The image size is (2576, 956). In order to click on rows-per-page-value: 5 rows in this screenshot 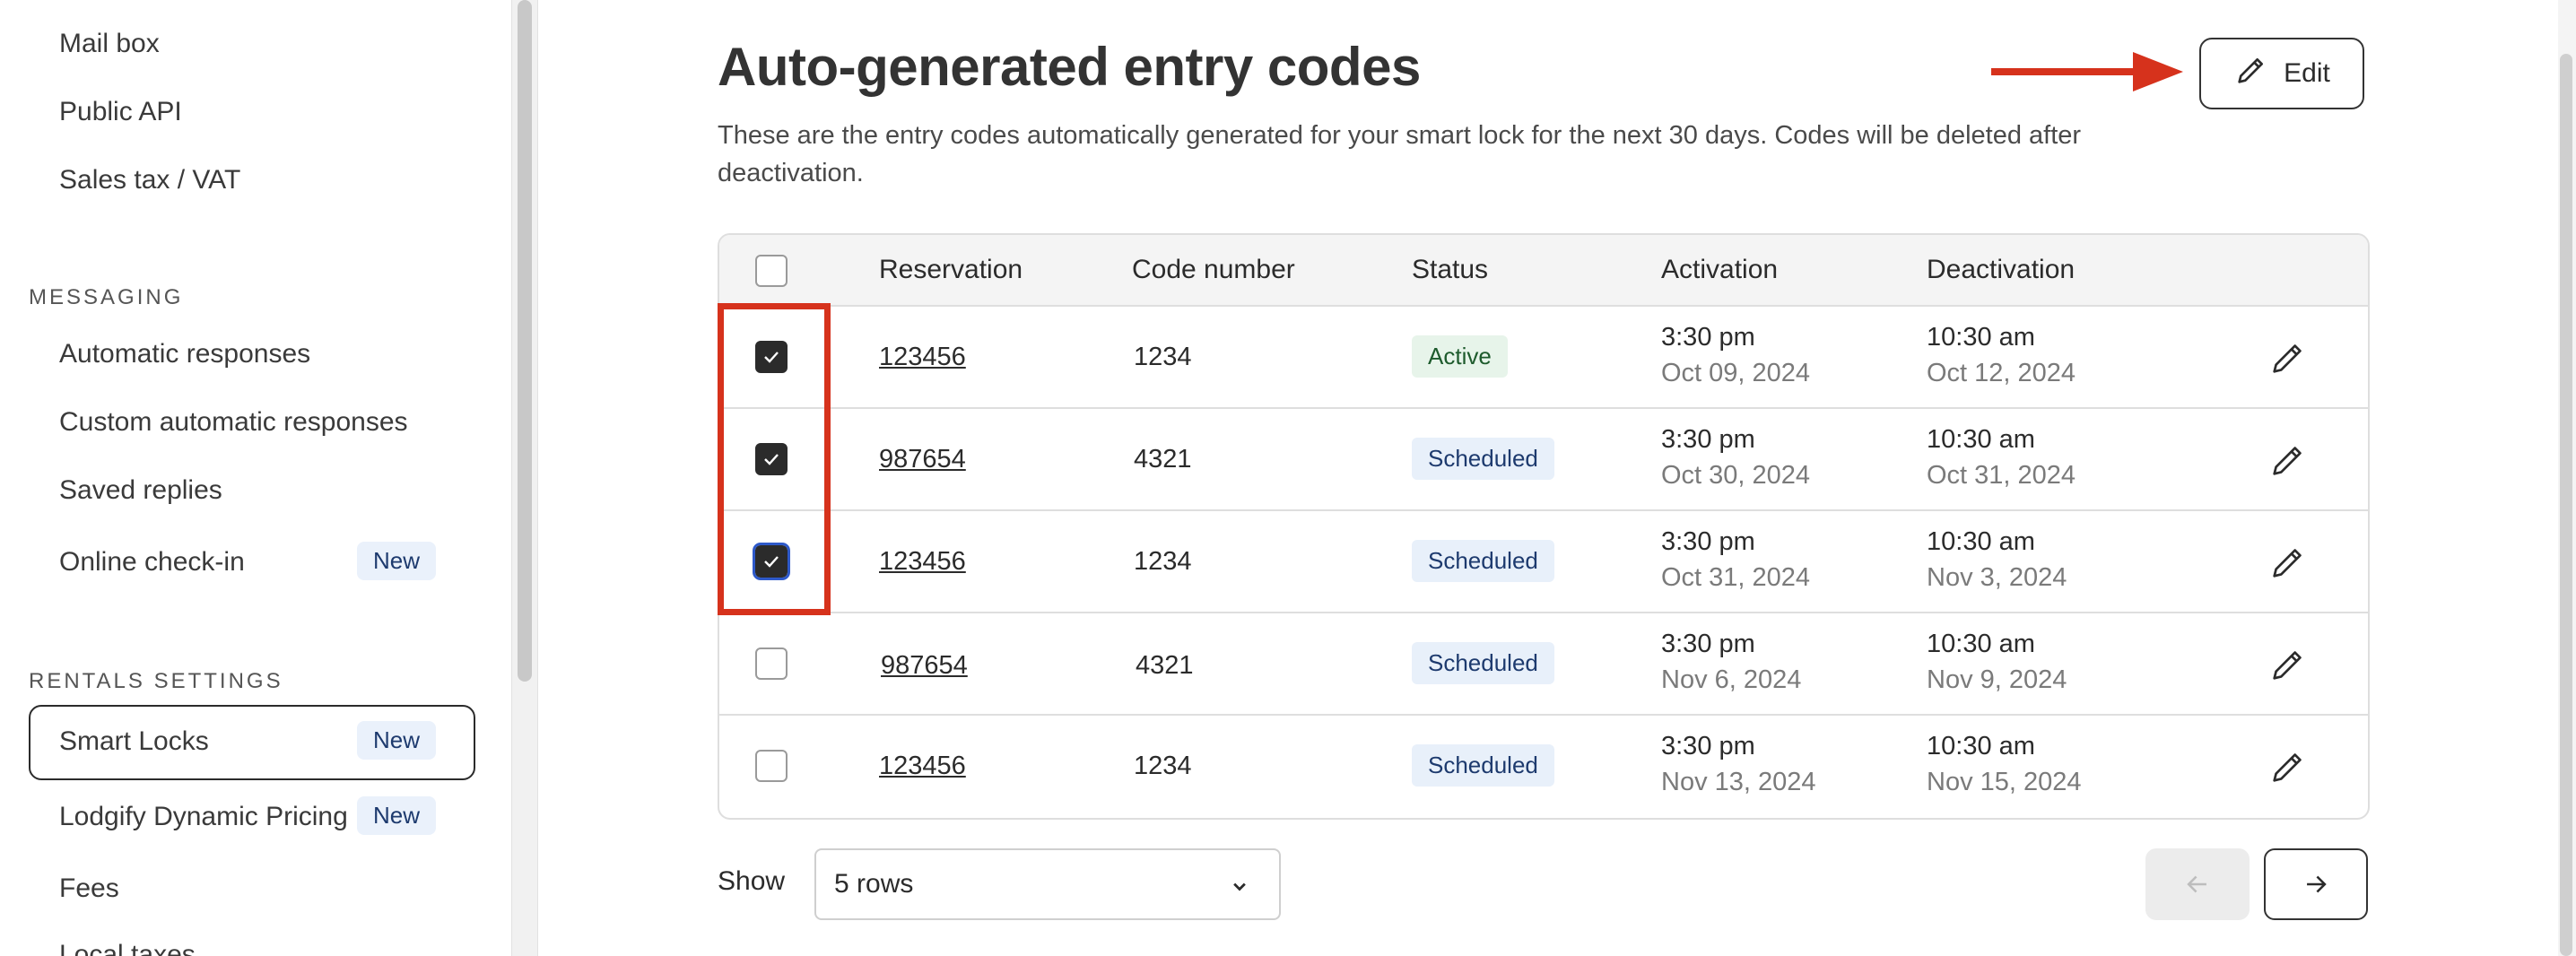, I will do `click(874, 884)`.